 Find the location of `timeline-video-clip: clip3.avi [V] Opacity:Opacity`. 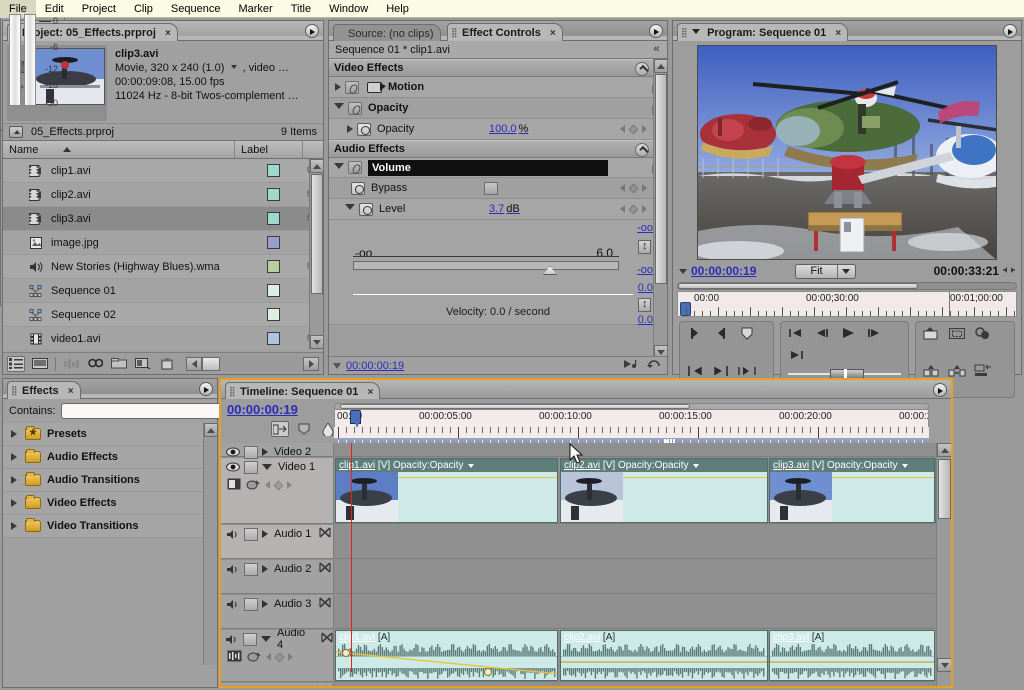

timeline-video-clip: clip3.avi [V] Opacity:Opacity is located at coordinates (852, 490).